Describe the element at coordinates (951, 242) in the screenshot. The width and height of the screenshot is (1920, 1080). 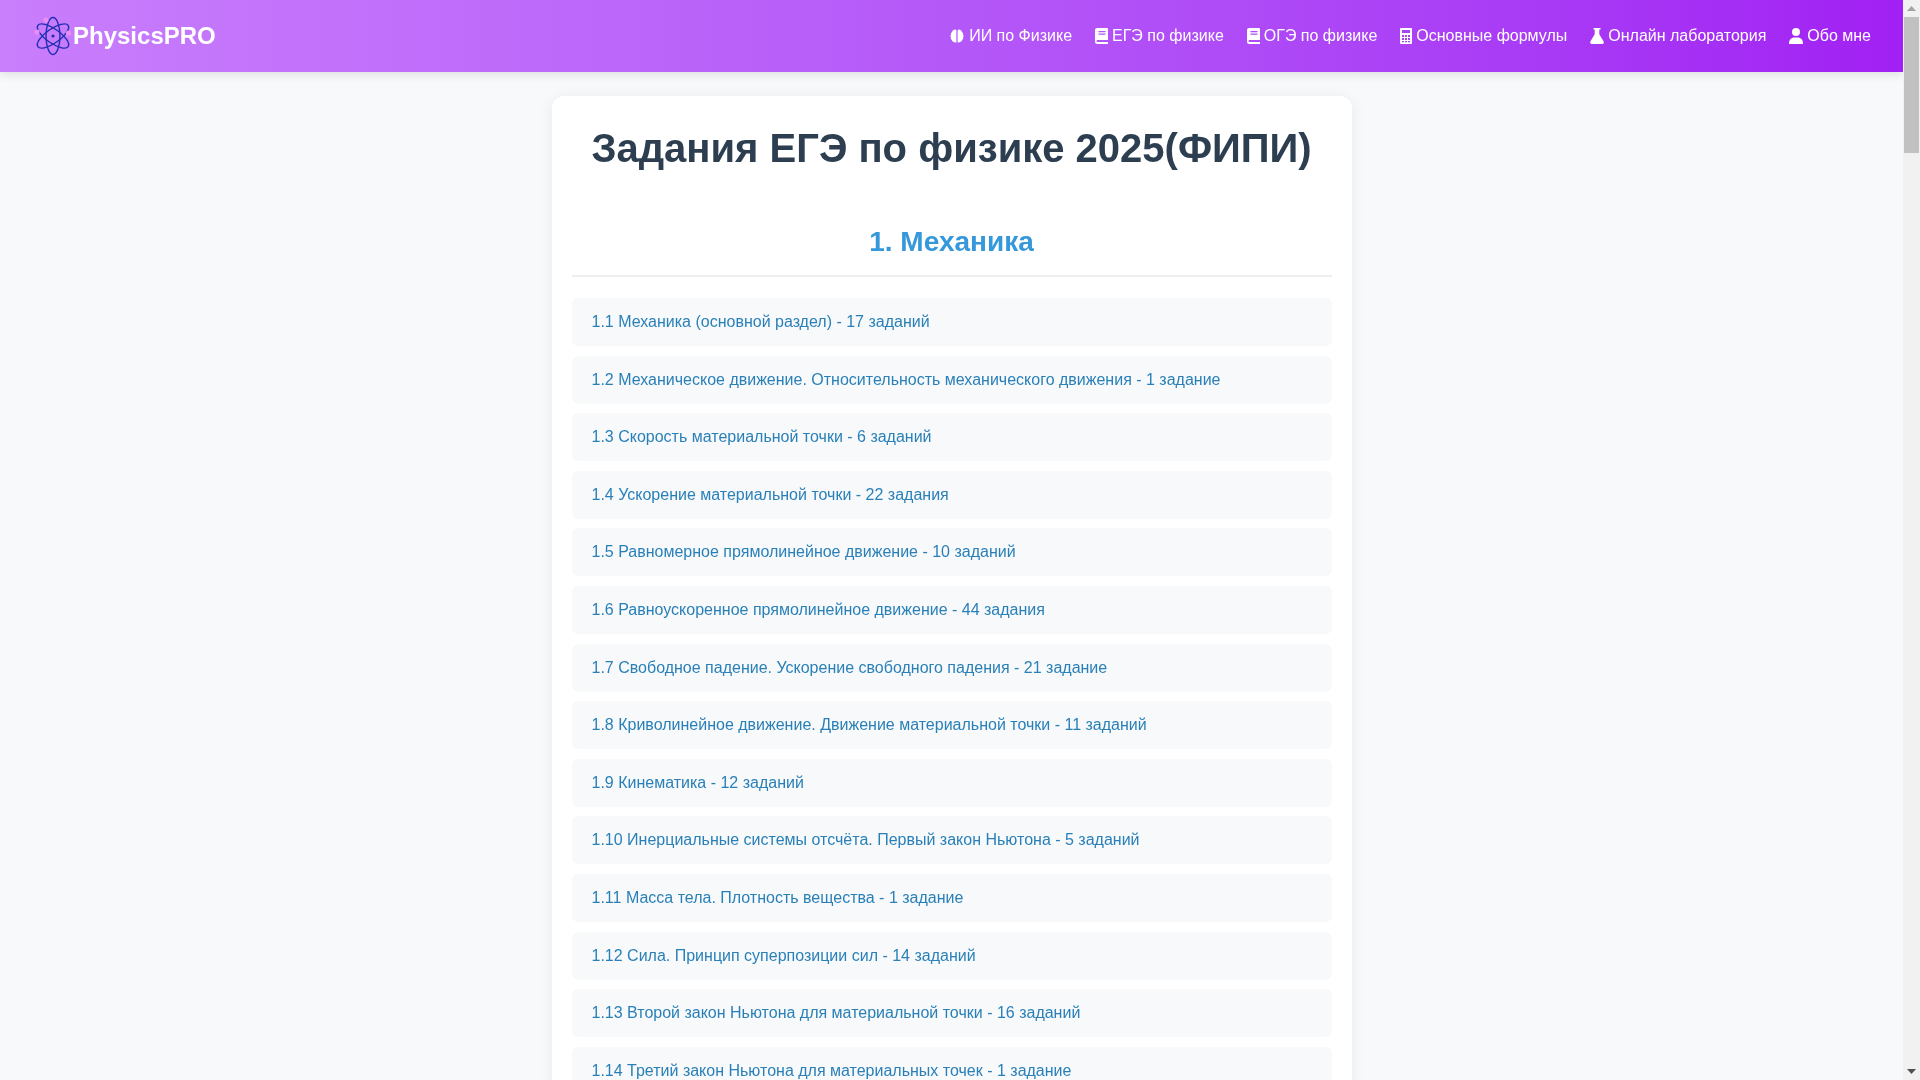
I see `section-heading: 1. Механика` at that location.